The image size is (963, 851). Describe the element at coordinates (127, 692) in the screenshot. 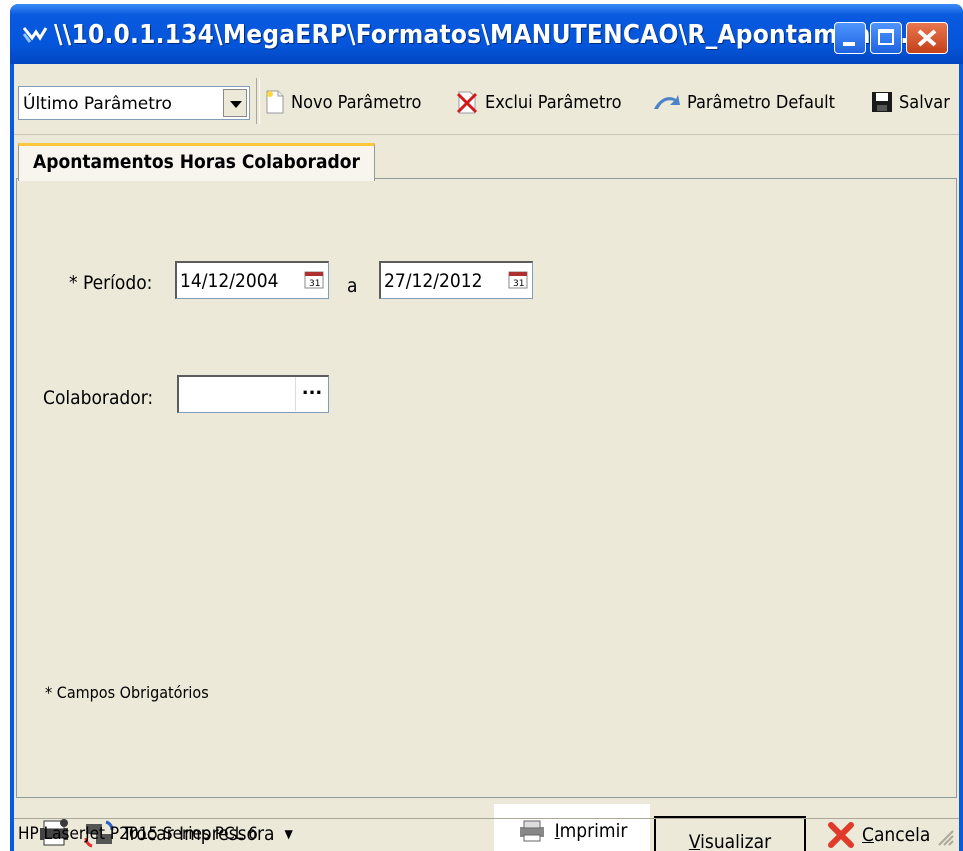

I see `required-fields-note: * Campos Obrigatórios` at that location.